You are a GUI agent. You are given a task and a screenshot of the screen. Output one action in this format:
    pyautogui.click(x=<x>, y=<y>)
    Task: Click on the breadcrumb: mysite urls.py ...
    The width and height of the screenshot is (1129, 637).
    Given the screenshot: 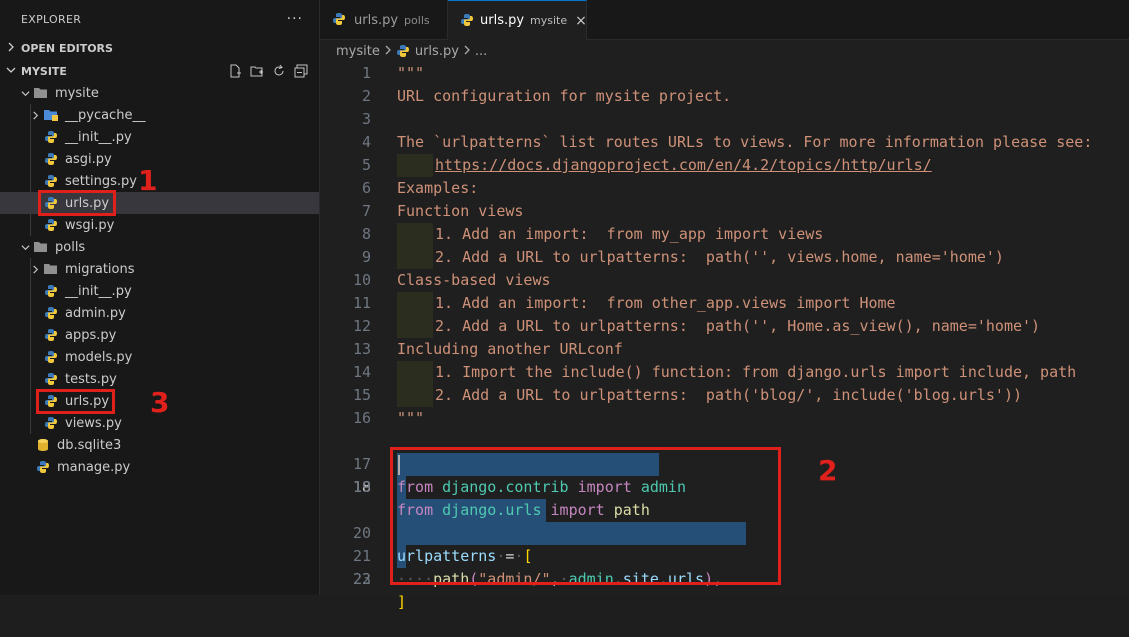 What is the action you would take?
    pyautogui.click(x=724, y=51)
    